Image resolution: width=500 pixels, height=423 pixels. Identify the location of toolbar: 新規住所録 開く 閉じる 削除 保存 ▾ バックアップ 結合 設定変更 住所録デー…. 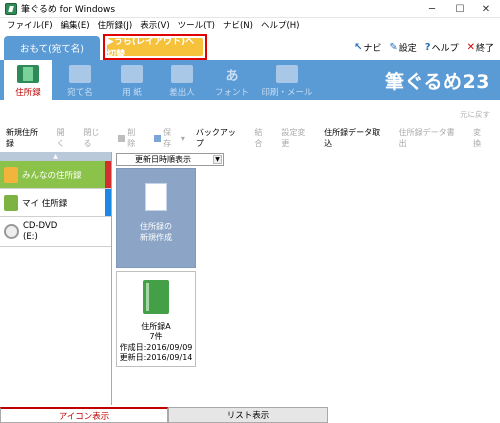
(250, 138).